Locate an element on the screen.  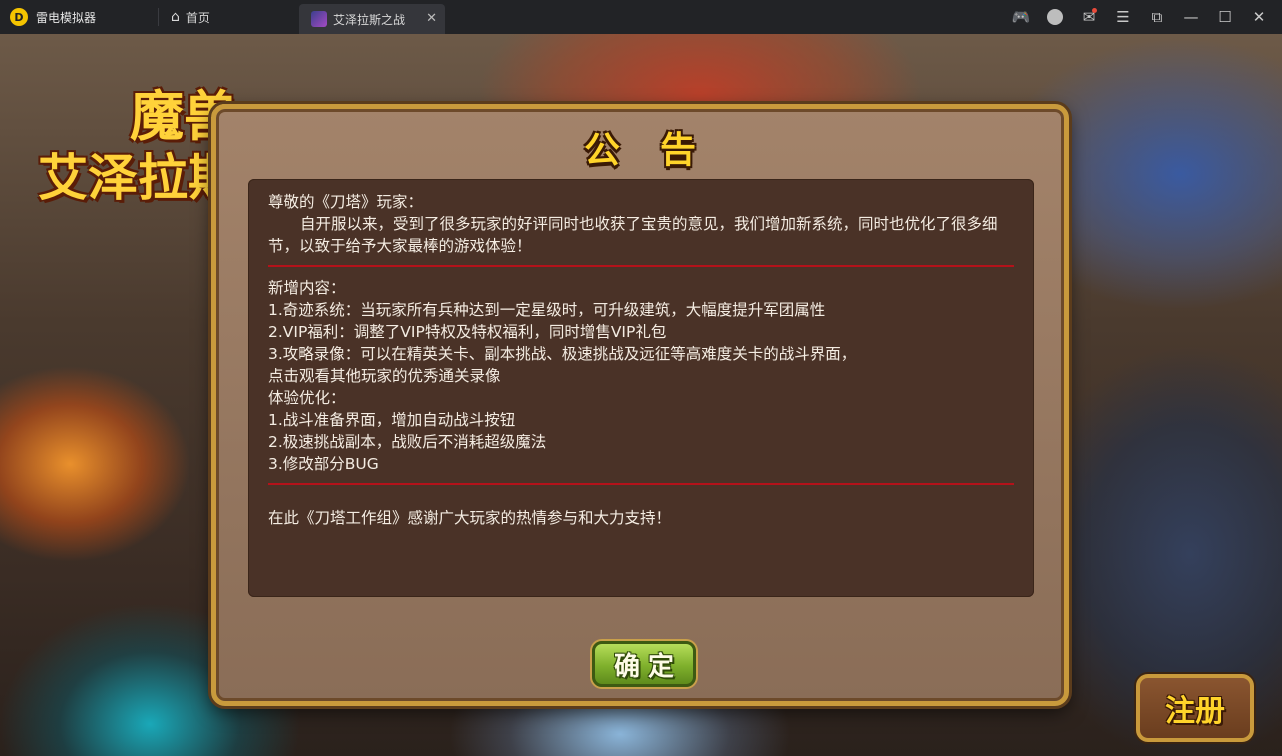
greeting-text: 尊敬的《刀塔》玩家： is located at coordinates (346, 202).